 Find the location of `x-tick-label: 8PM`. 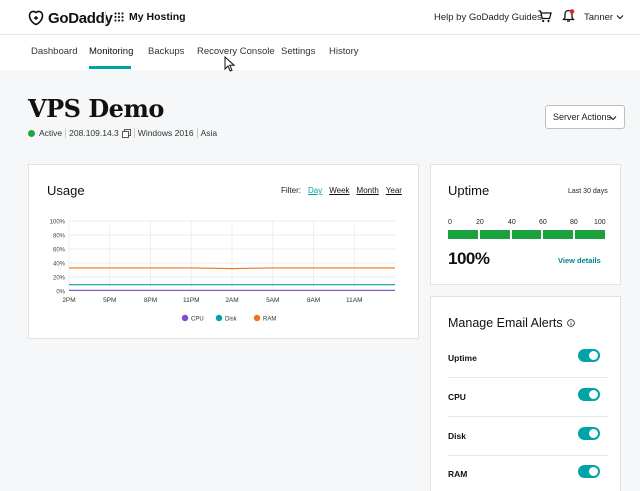

x-tick-label: 8PM is located at coordinates (150, 300).